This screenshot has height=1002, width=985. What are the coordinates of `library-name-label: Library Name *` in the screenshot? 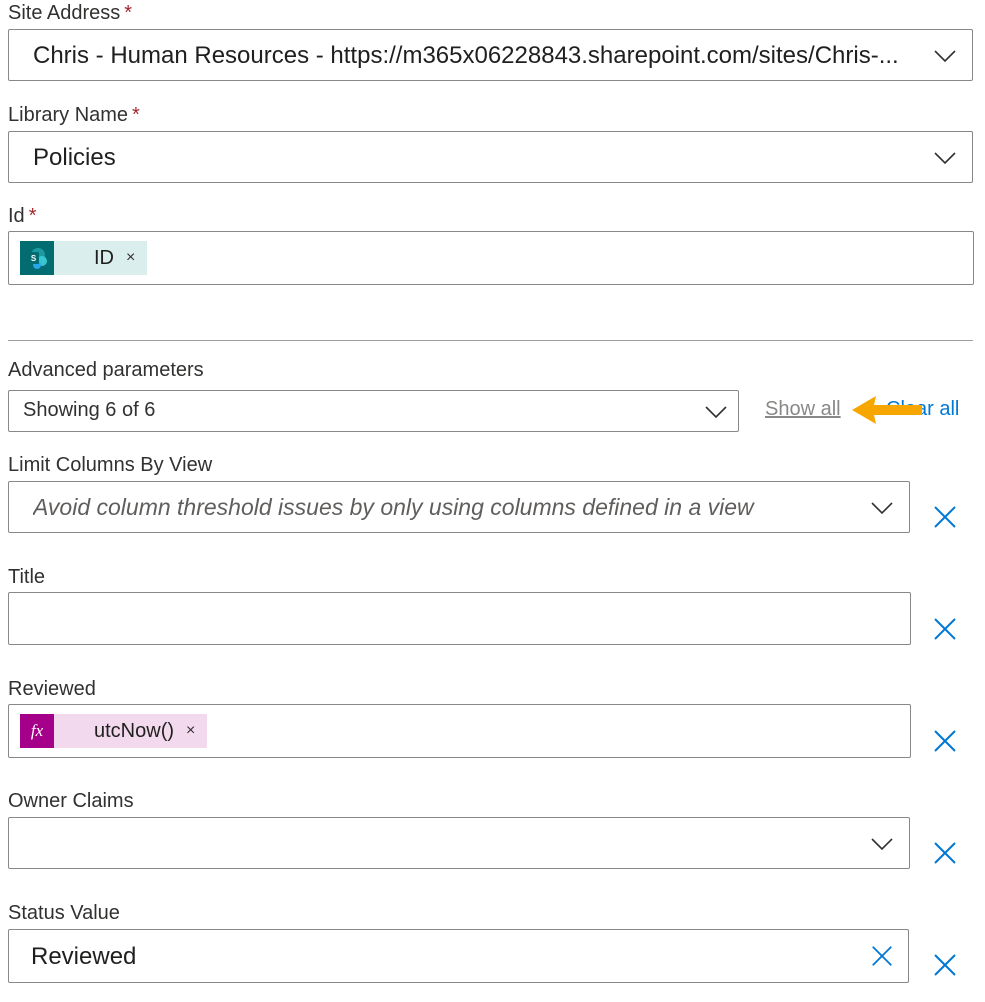 It's located at (74, 115).